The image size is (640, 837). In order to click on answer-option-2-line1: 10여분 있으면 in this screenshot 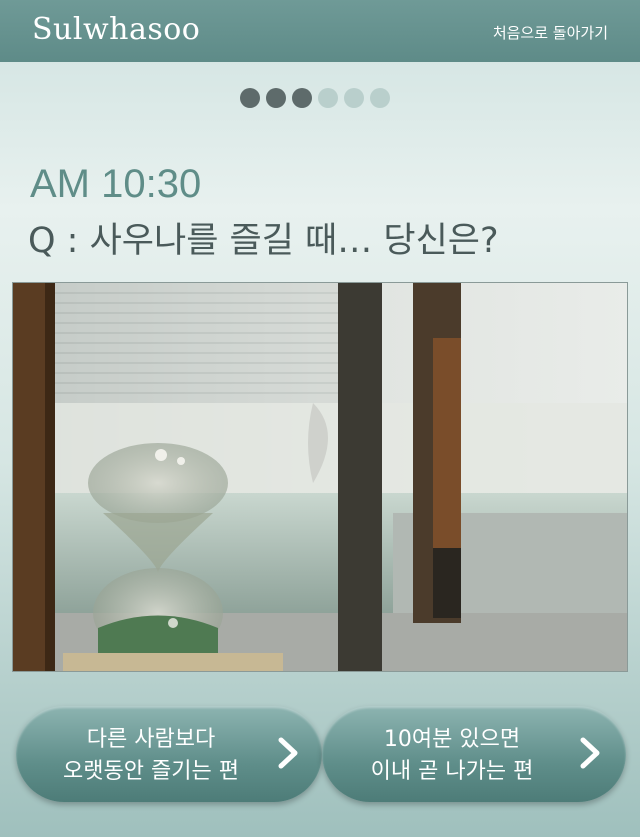, I will do `click(452, 739)`.